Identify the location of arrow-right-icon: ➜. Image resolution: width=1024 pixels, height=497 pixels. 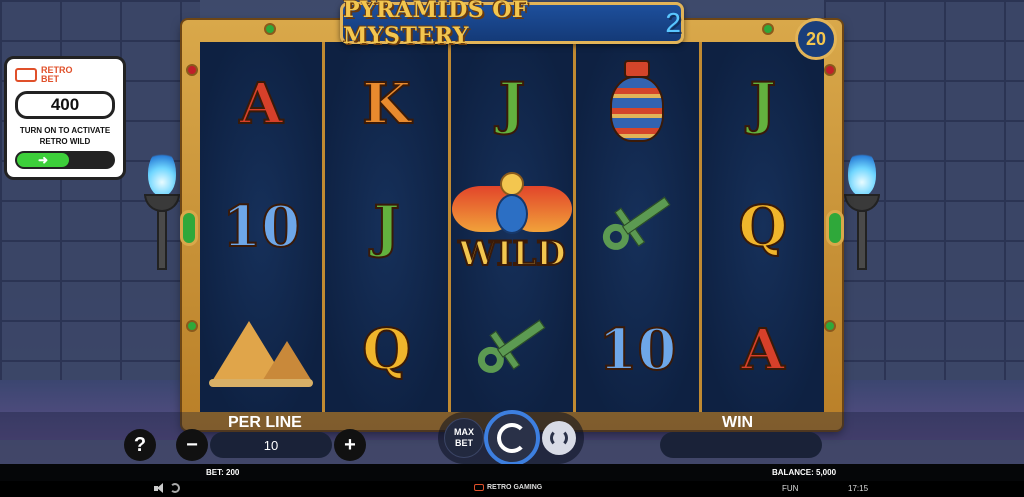
(43, 160).